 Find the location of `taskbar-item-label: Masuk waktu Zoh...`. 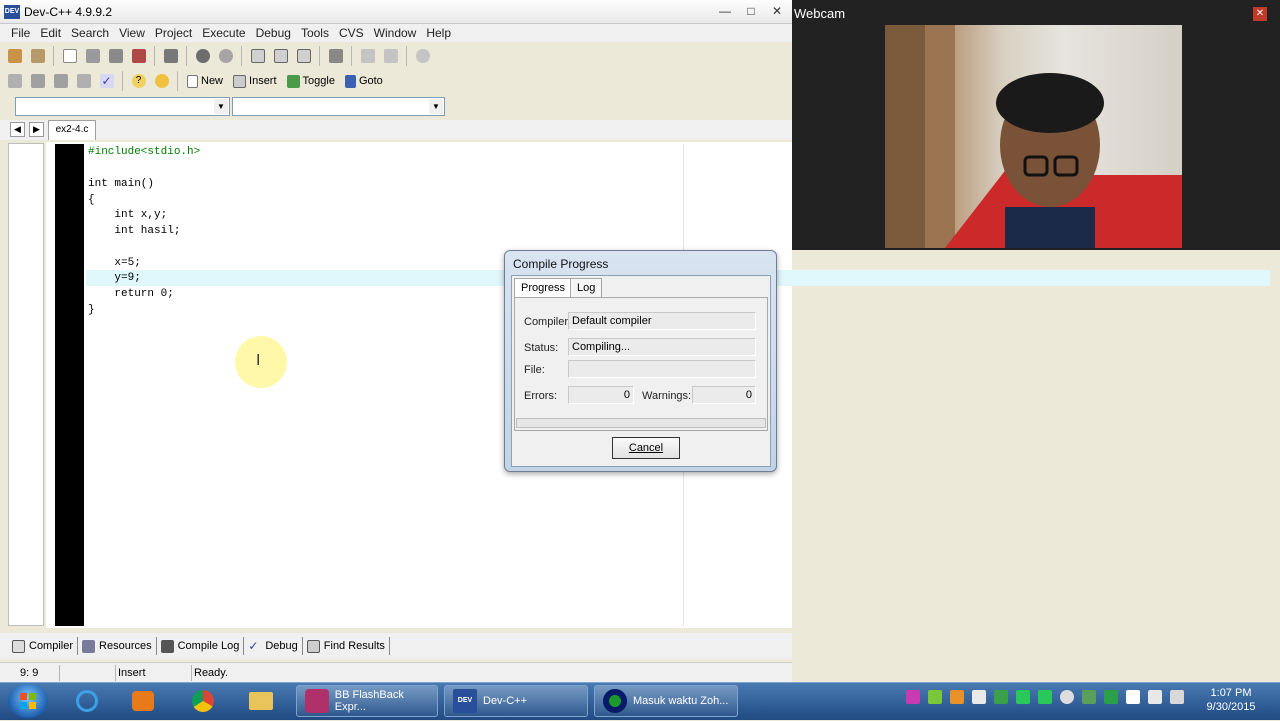

taskbar-item-label: Masuk waktu Zoh... is located at coordinates (681, 701).